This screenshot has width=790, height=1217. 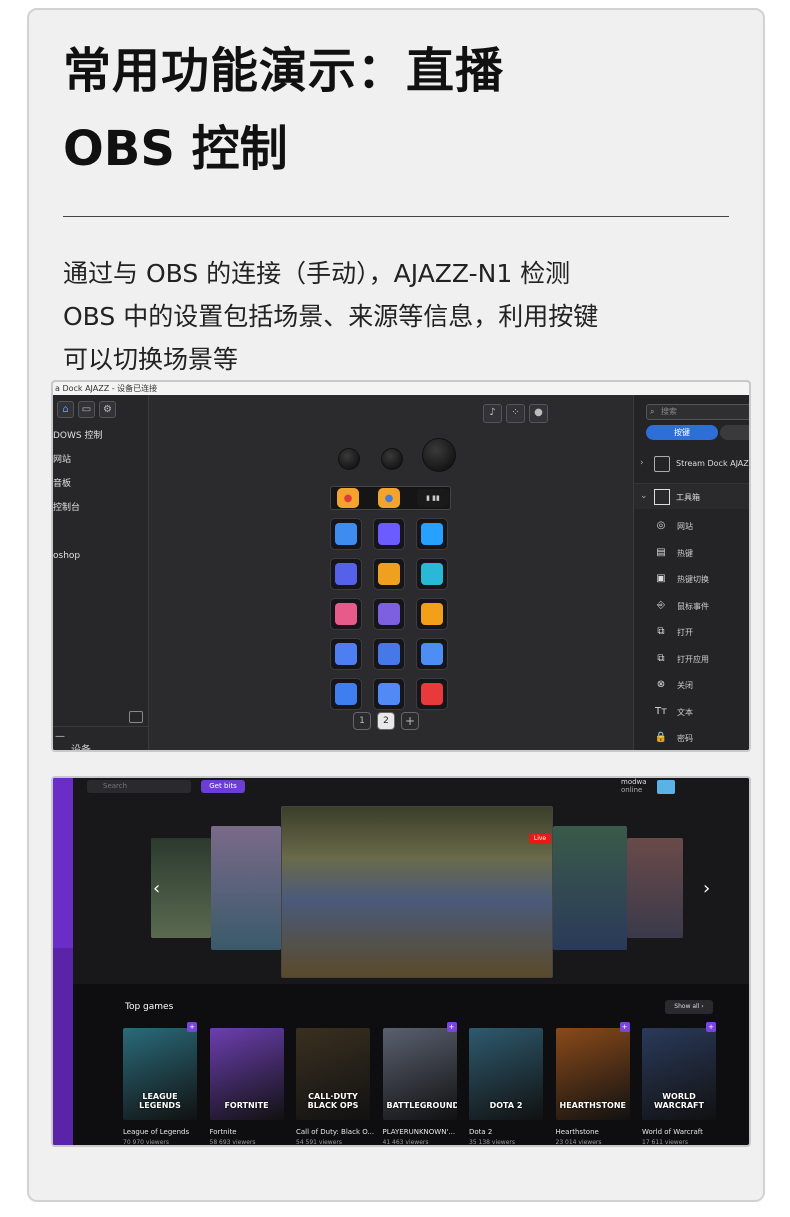 I want to click on tab-secondary, so click(x=734, y=432).